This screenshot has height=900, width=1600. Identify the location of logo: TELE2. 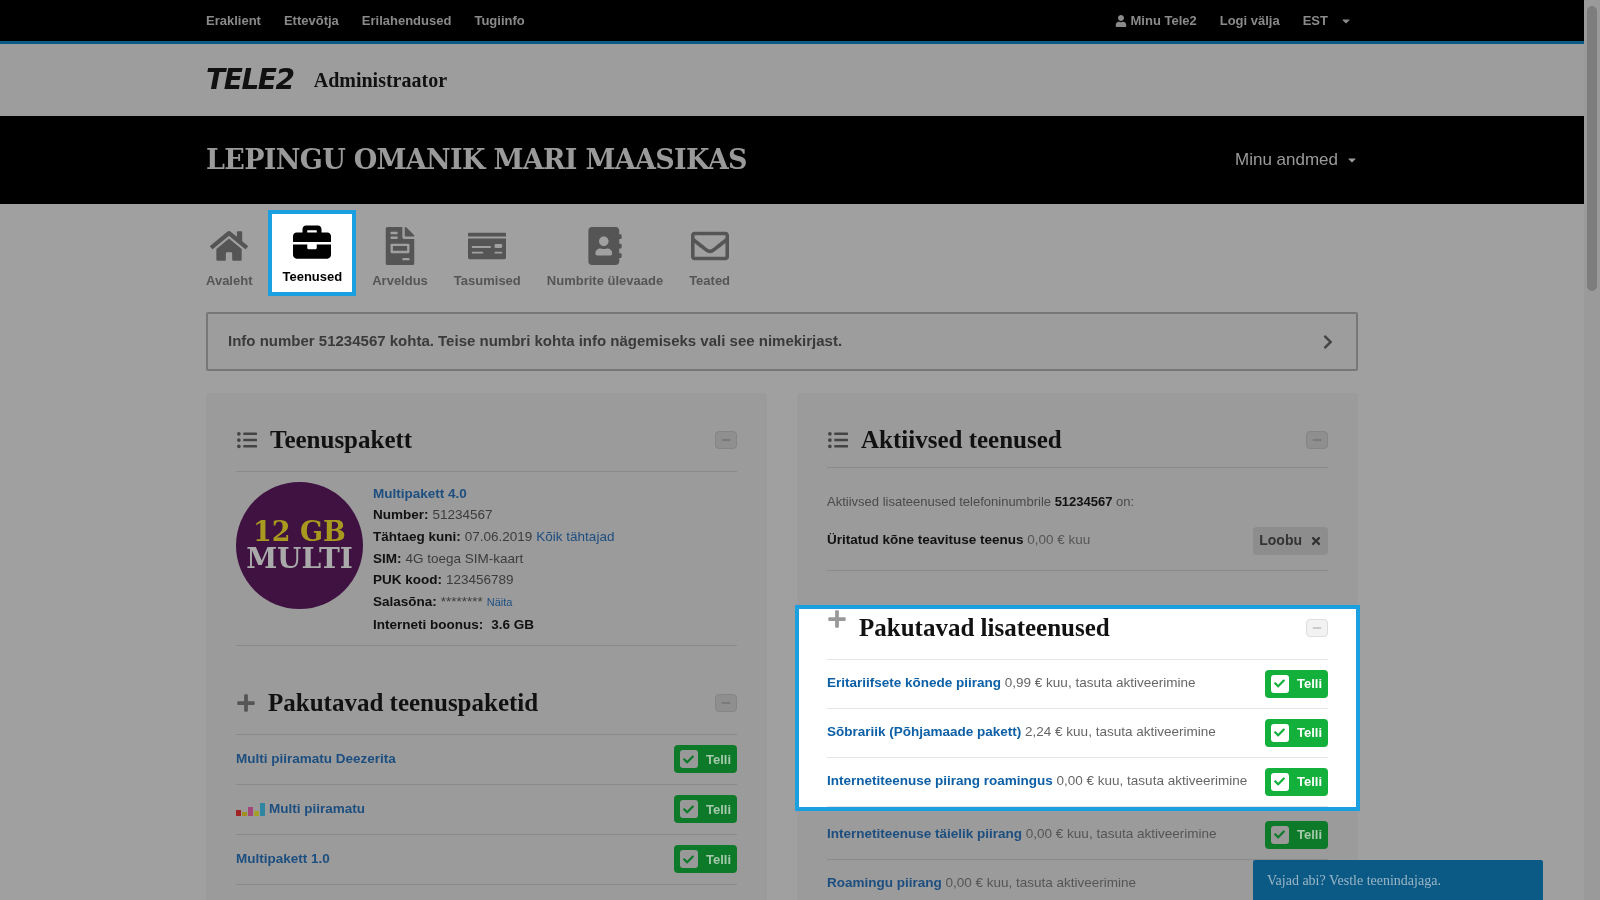
(250, 80).